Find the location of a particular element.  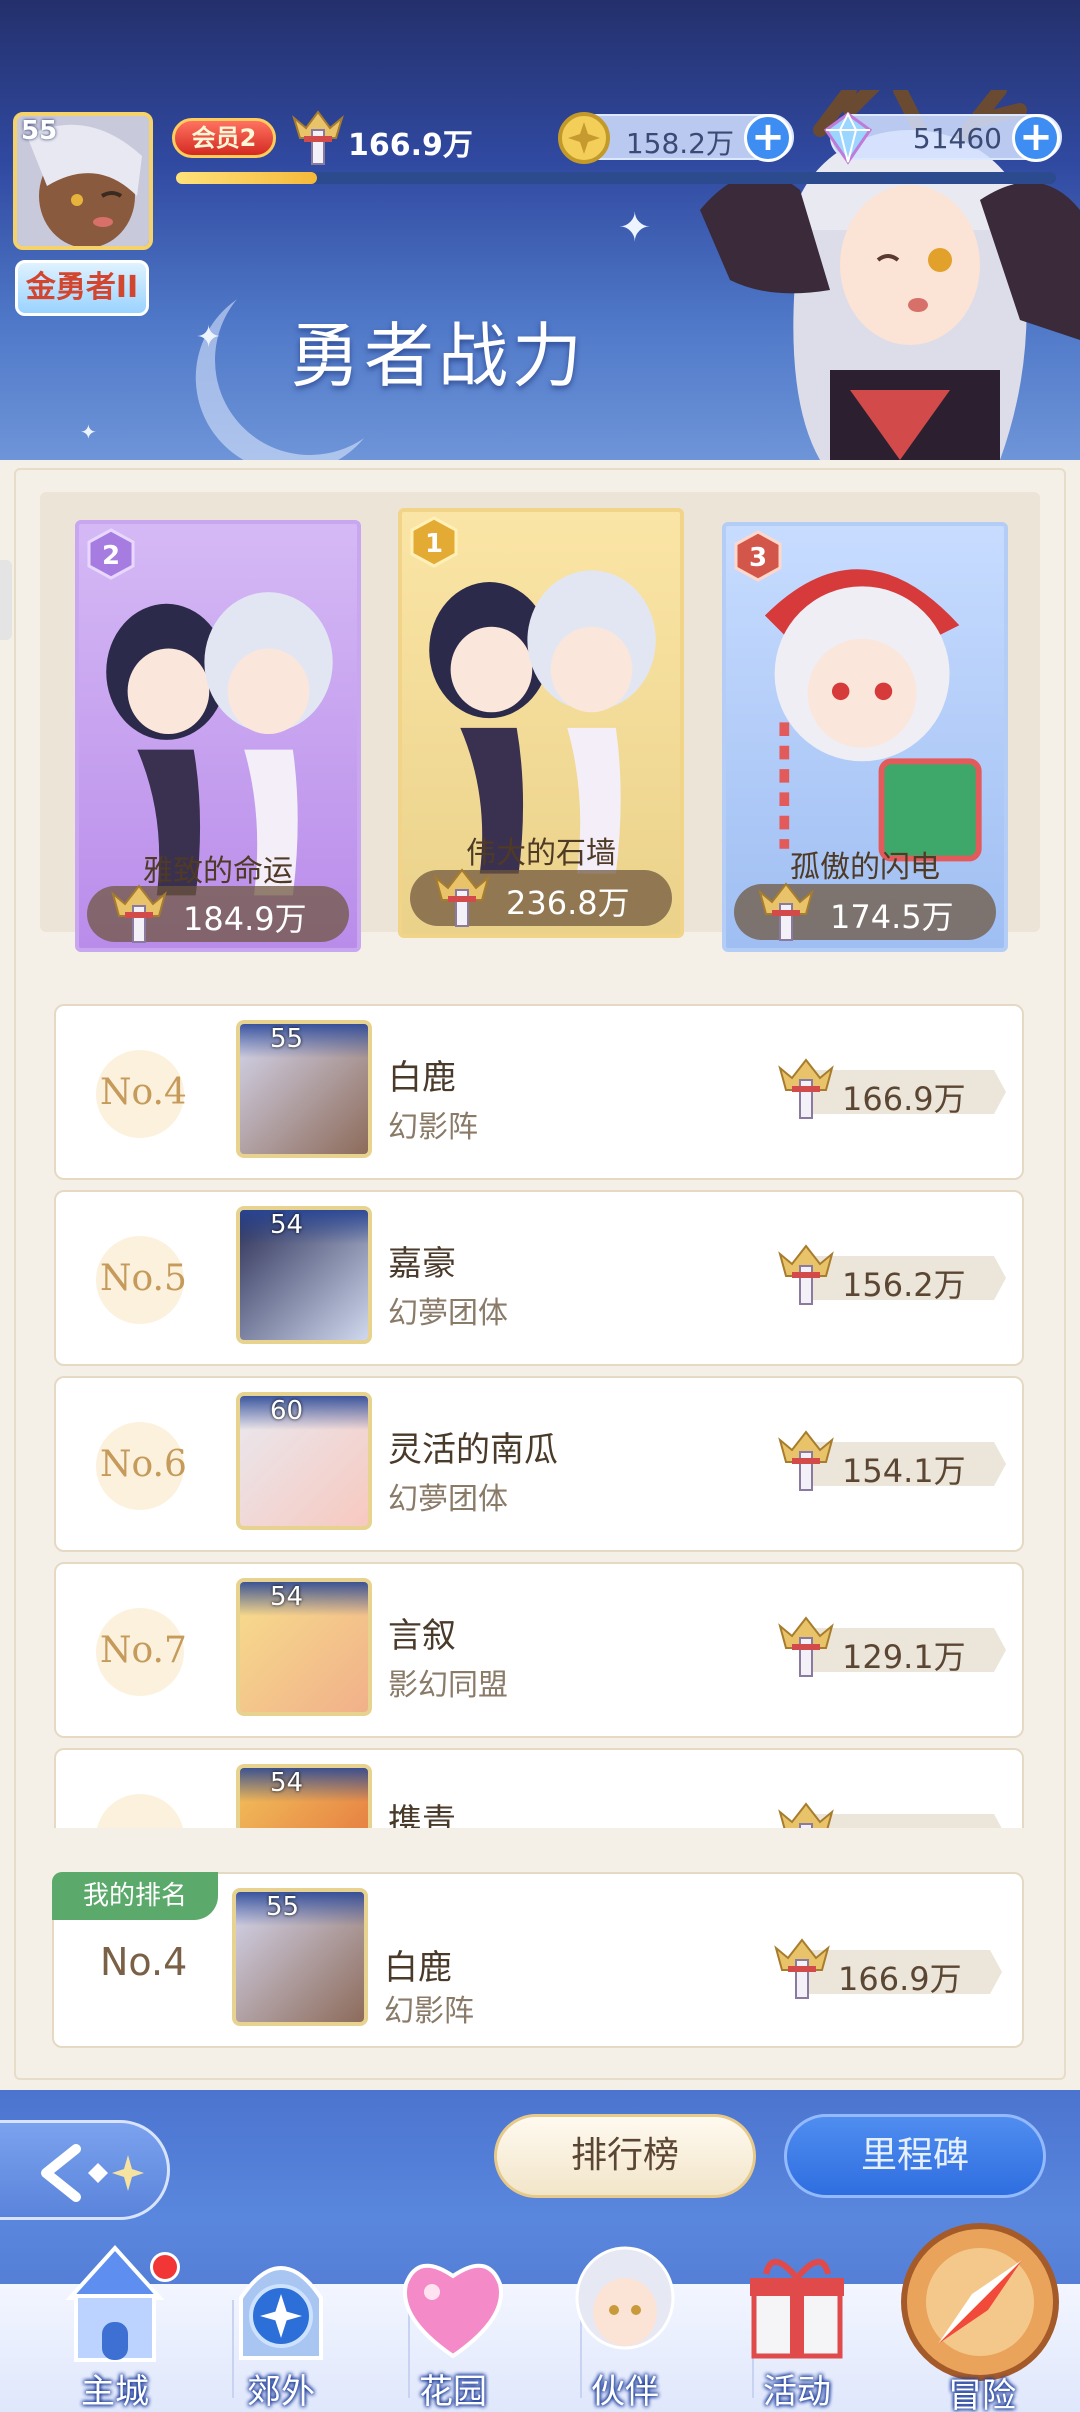

nav-label: 伙伴 is located at coordinates (625, 2392).